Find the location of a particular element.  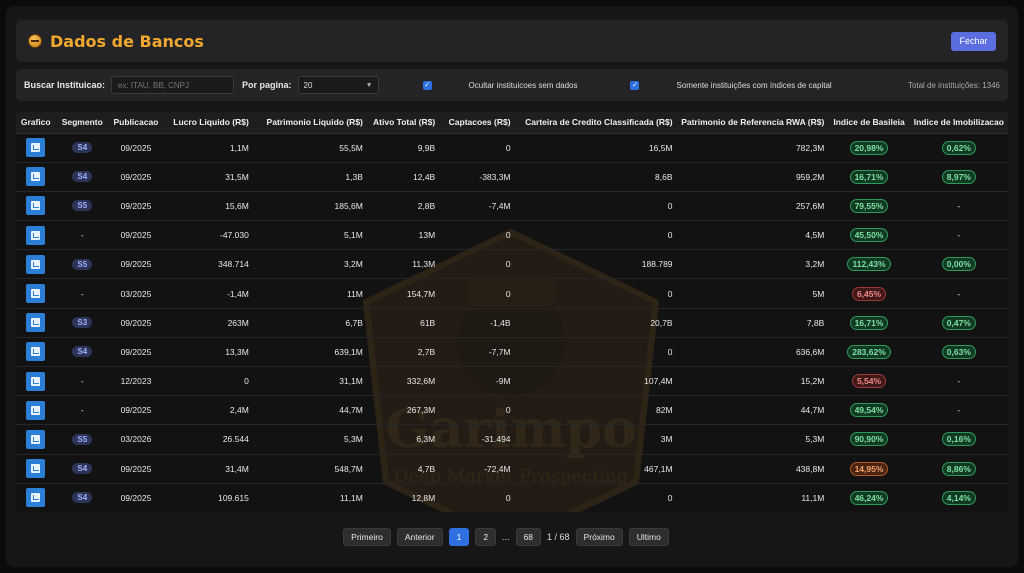

imobilizacao-badge: 0,47% is located at coordinates (958, 322).